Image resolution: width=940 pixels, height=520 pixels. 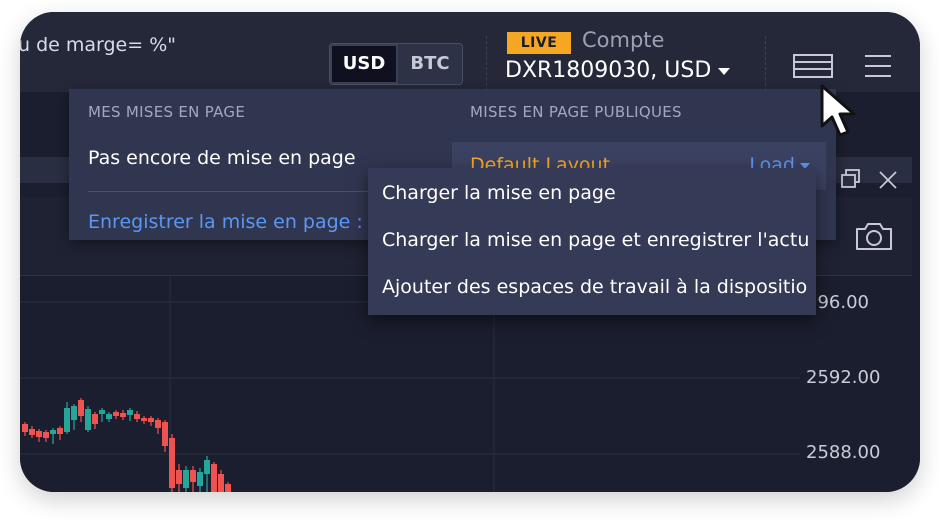 What do you see at coordinates (874, 236) in the screenshot?
I see `camera-icon` at bounding box center [874, 236].